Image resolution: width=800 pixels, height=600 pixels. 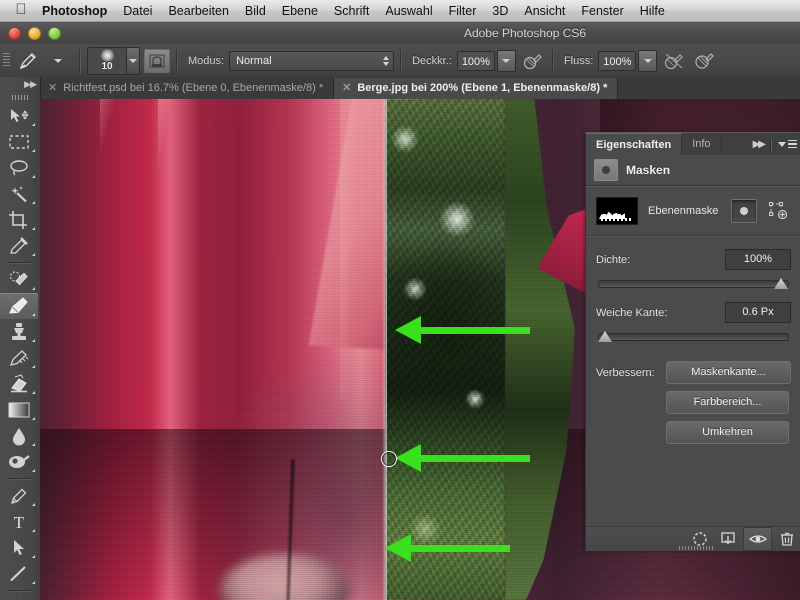 I want to click on os-menu-datei: Datei, so click(x=137, y=11).